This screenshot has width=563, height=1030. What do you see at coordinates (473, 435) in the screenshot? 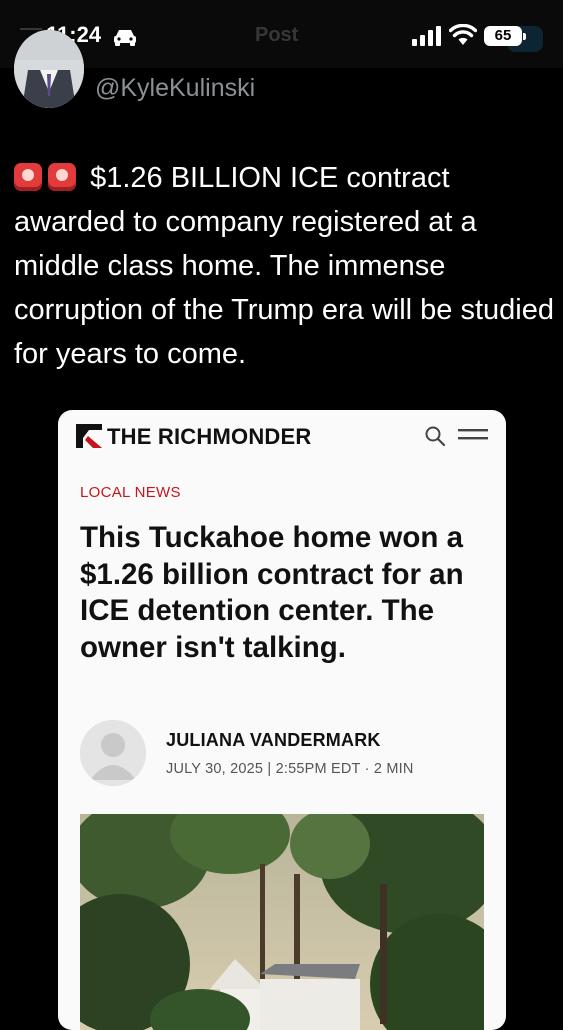
I see `menu-icon` at bounding box center [473, 435].